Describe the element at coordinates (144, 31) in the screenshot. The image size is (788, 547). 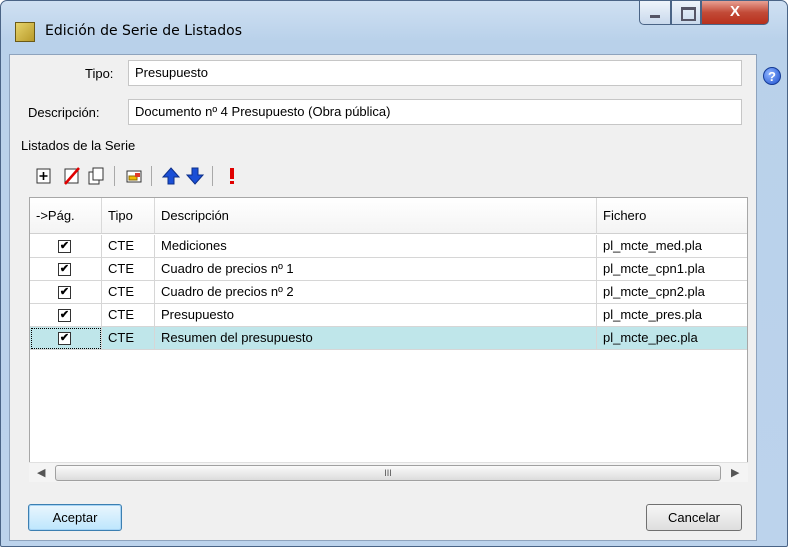
I see `window-title: Edición de Serie de Listados` at that location.